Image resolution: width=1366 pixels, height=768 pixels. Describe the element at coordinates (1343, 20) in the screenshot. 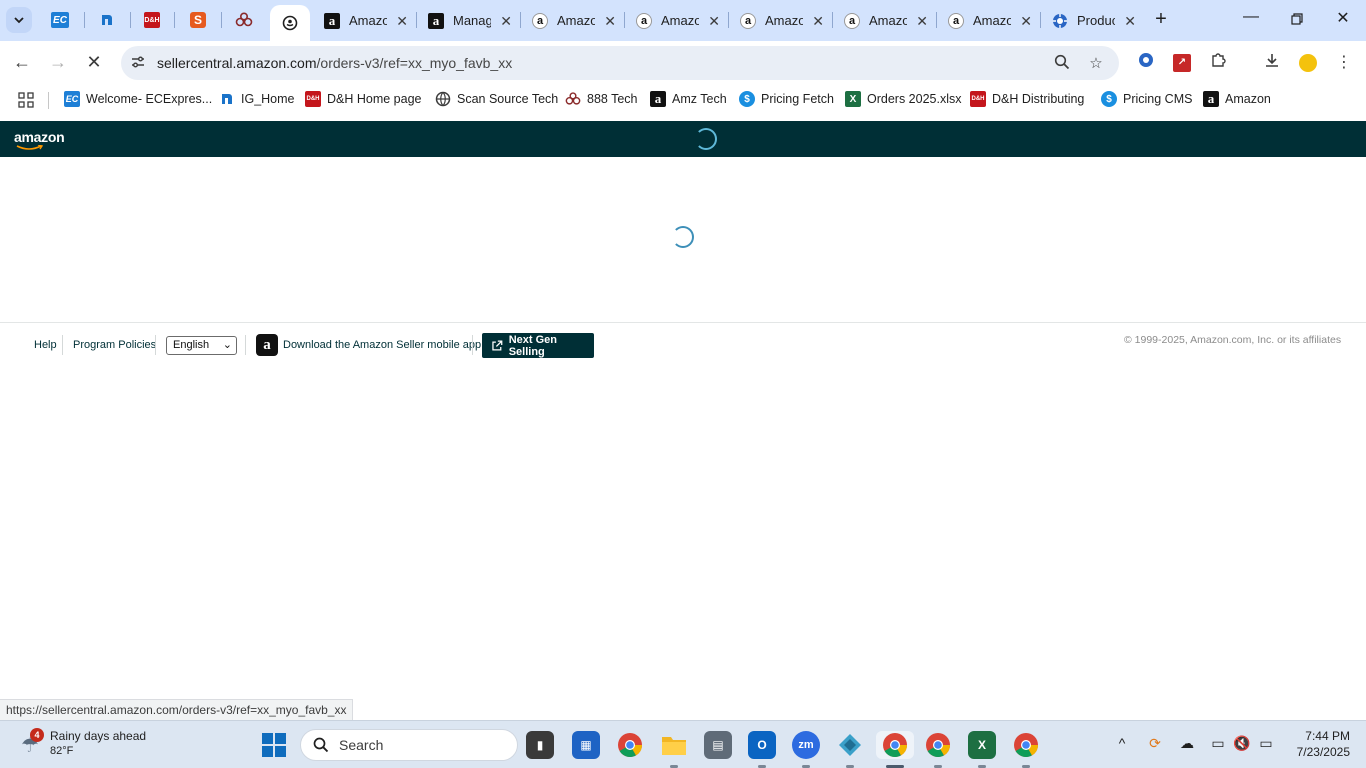

I see `close-window-button: ✕` at that location.